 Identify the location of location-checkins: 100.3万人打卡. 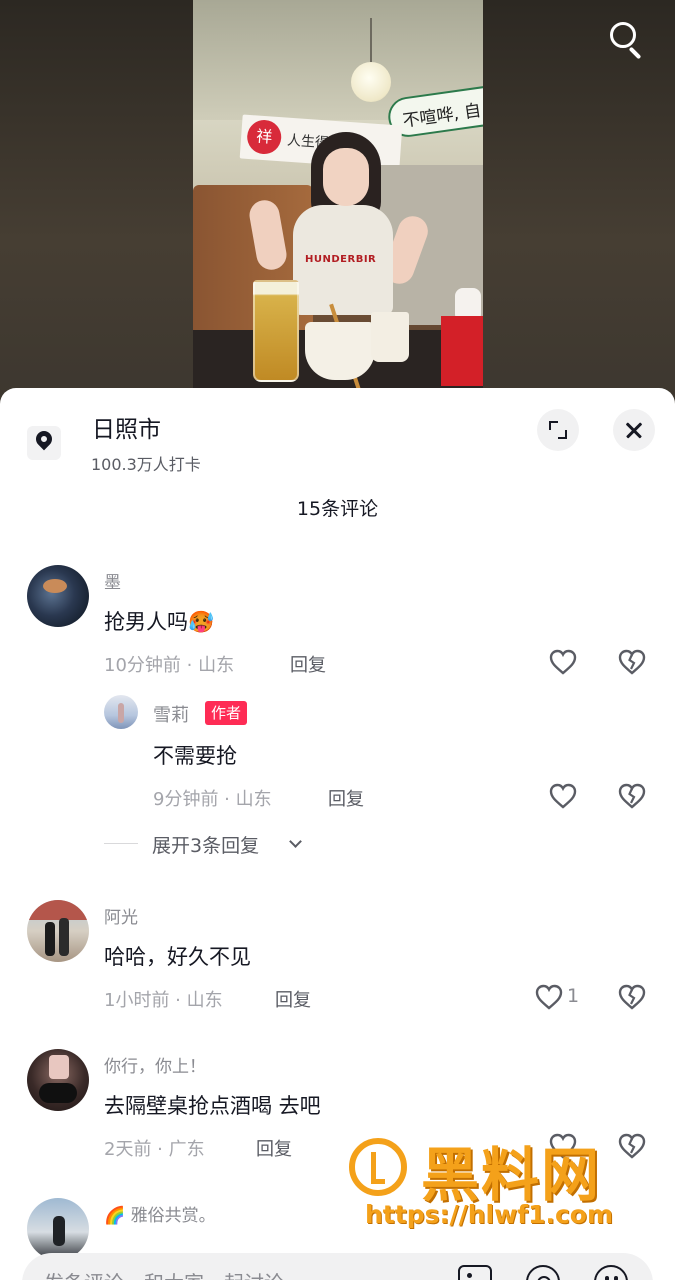
(146, 464).